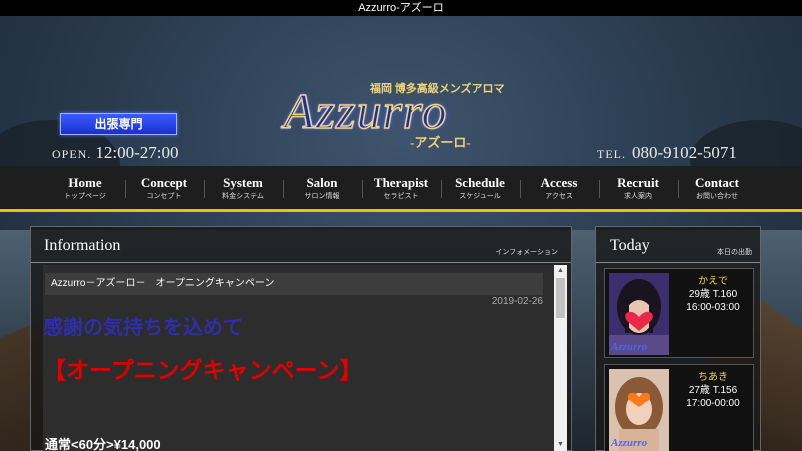  What do you see at coordinates (440, 142) in the screenshot?
I see `logo-kana: -アズーロ-` at bounding box center [440, 142].